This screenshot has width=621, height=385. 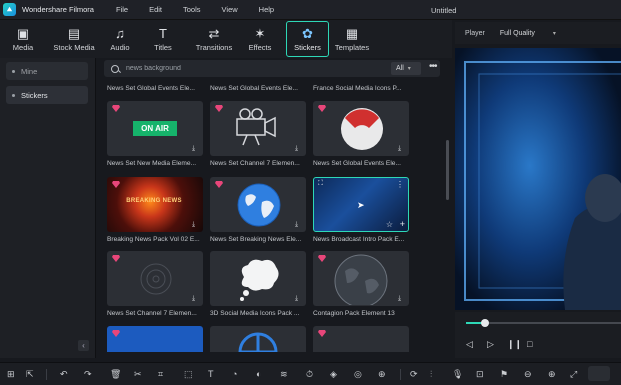 What do you see at coordinates (230, 9) in the screenshot?
I see `menu-view: View` at bounding box center [230, 9].